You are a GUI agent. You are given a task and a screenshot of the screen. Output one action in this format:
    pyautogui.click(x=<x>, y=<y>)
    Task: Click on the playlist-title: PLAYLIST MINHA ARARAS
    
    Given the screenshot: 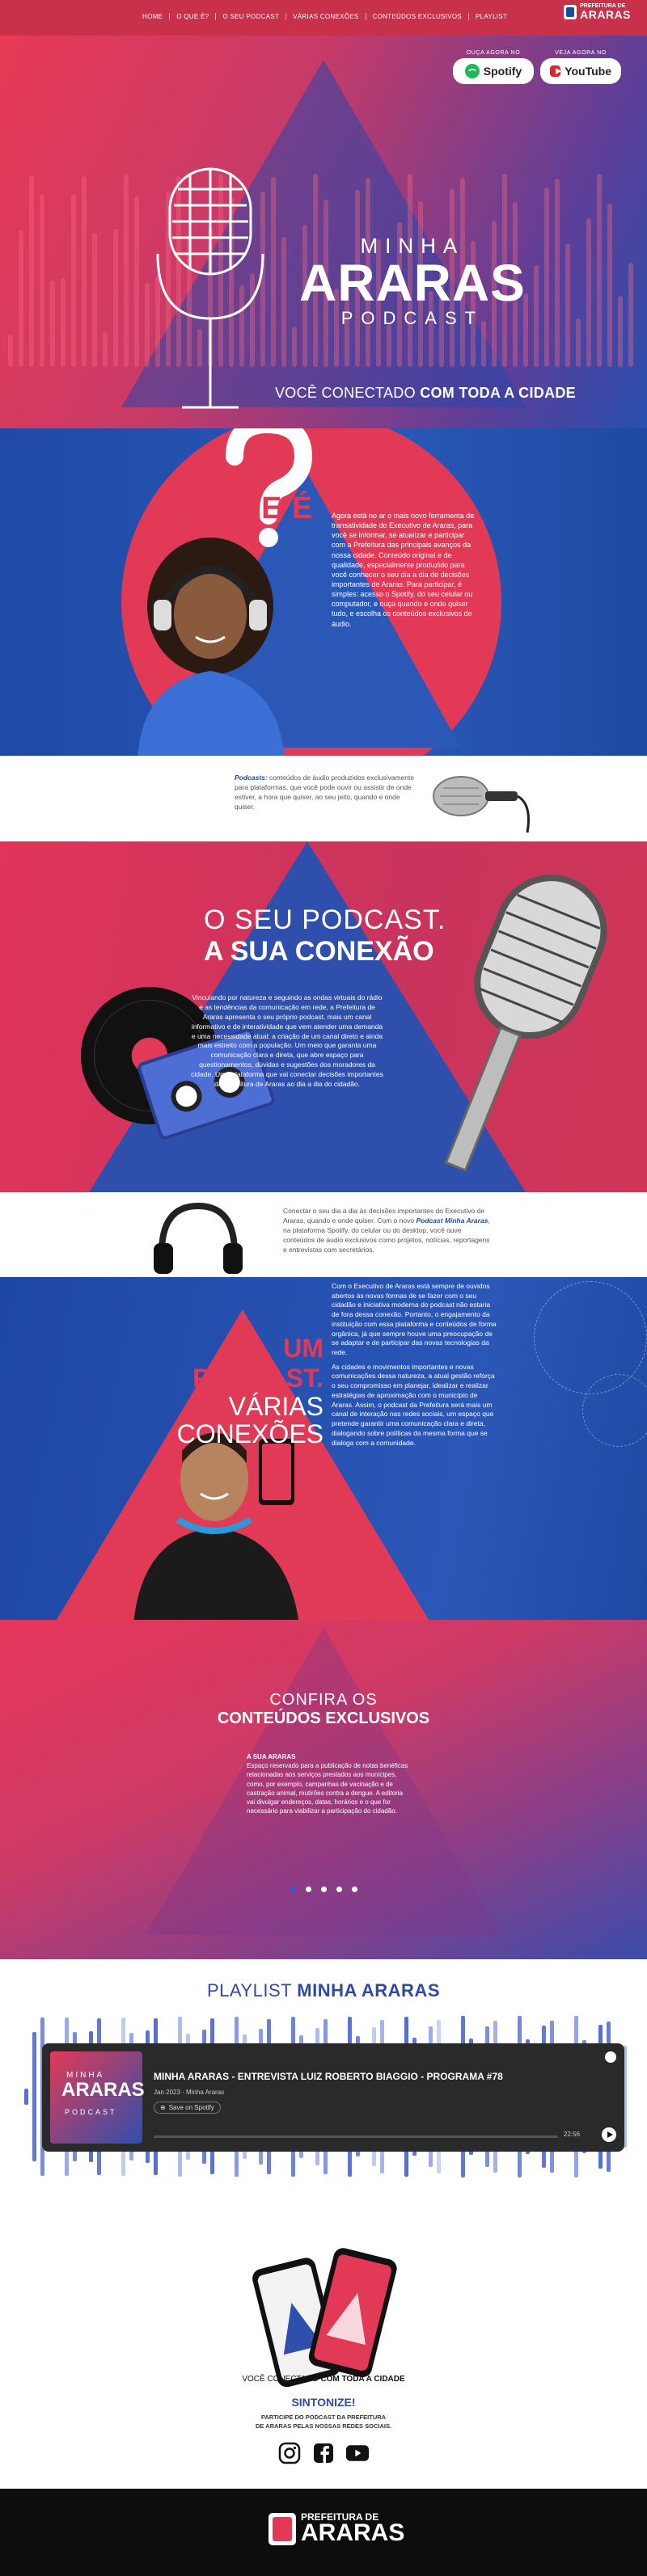 What is the action you would take?
    pyautogui.click(x=323, y=1991)
    